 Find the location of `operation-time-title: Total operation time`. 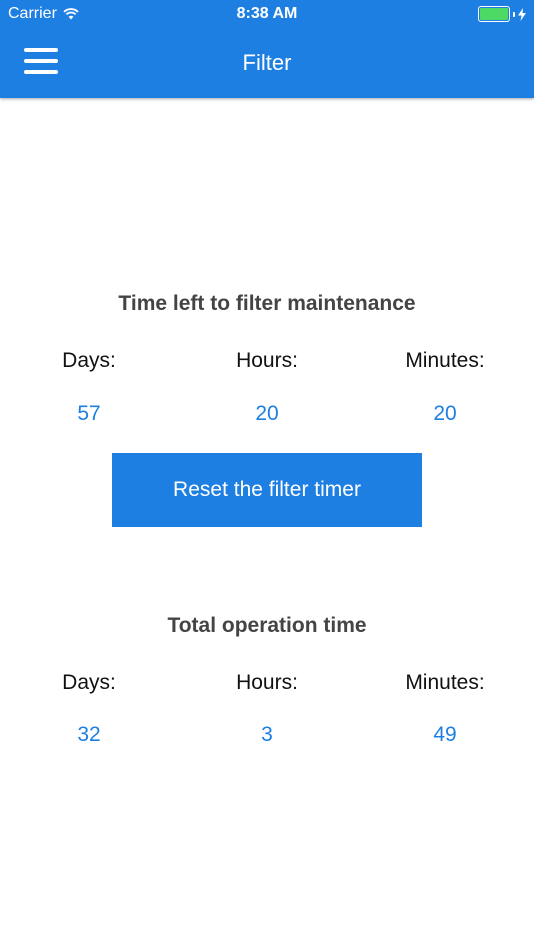

operation-time-title: Total operation time is located at coordinates (267, 625).